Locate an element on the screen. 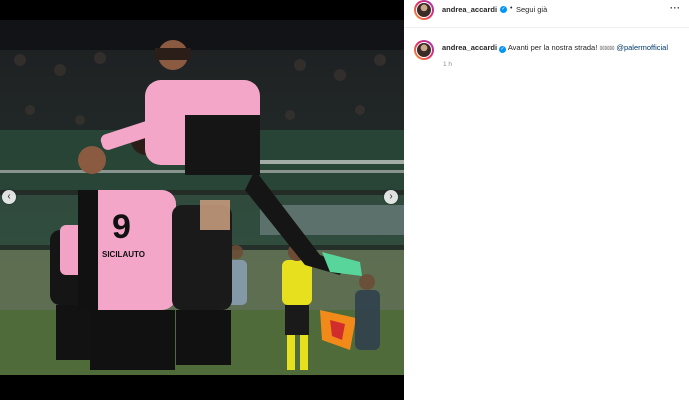 The width and height of the screenshot is (689, 400). next-media-button: › is located at coordinates (391, 197).